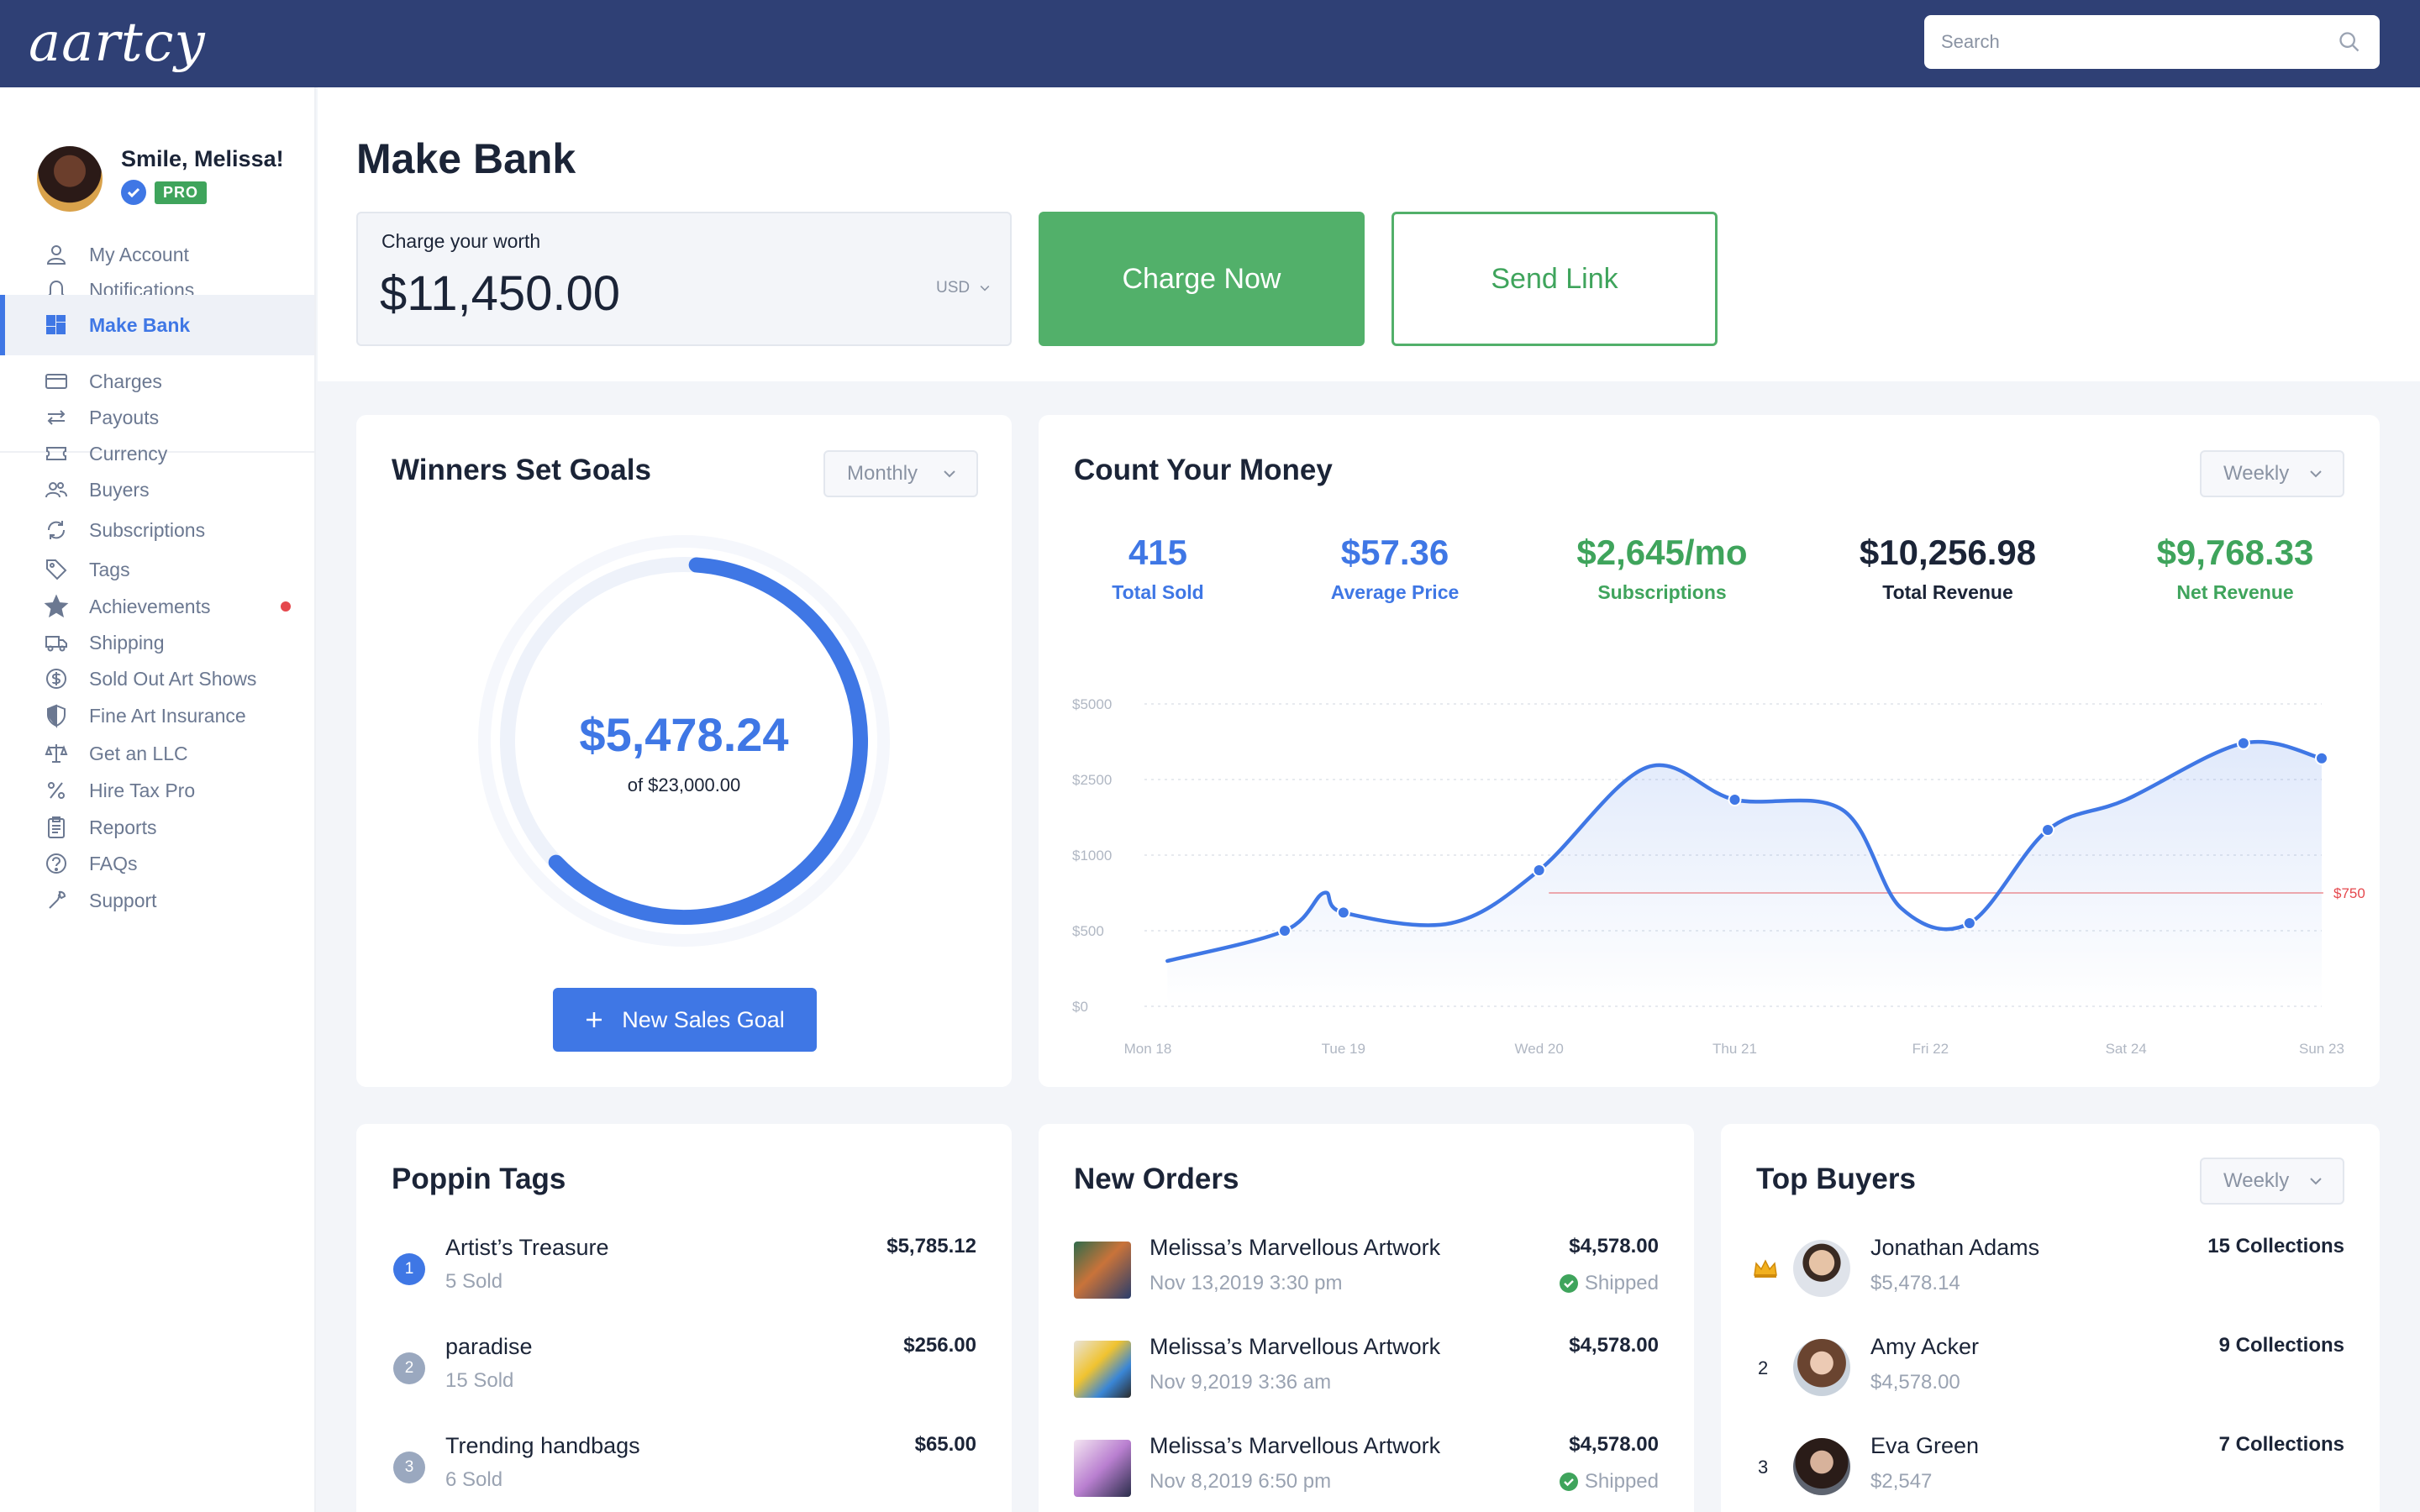  I want to click on buyer-row: 2 Amy Acker $4,578.00 9 Collections, so click(2050, 1374).